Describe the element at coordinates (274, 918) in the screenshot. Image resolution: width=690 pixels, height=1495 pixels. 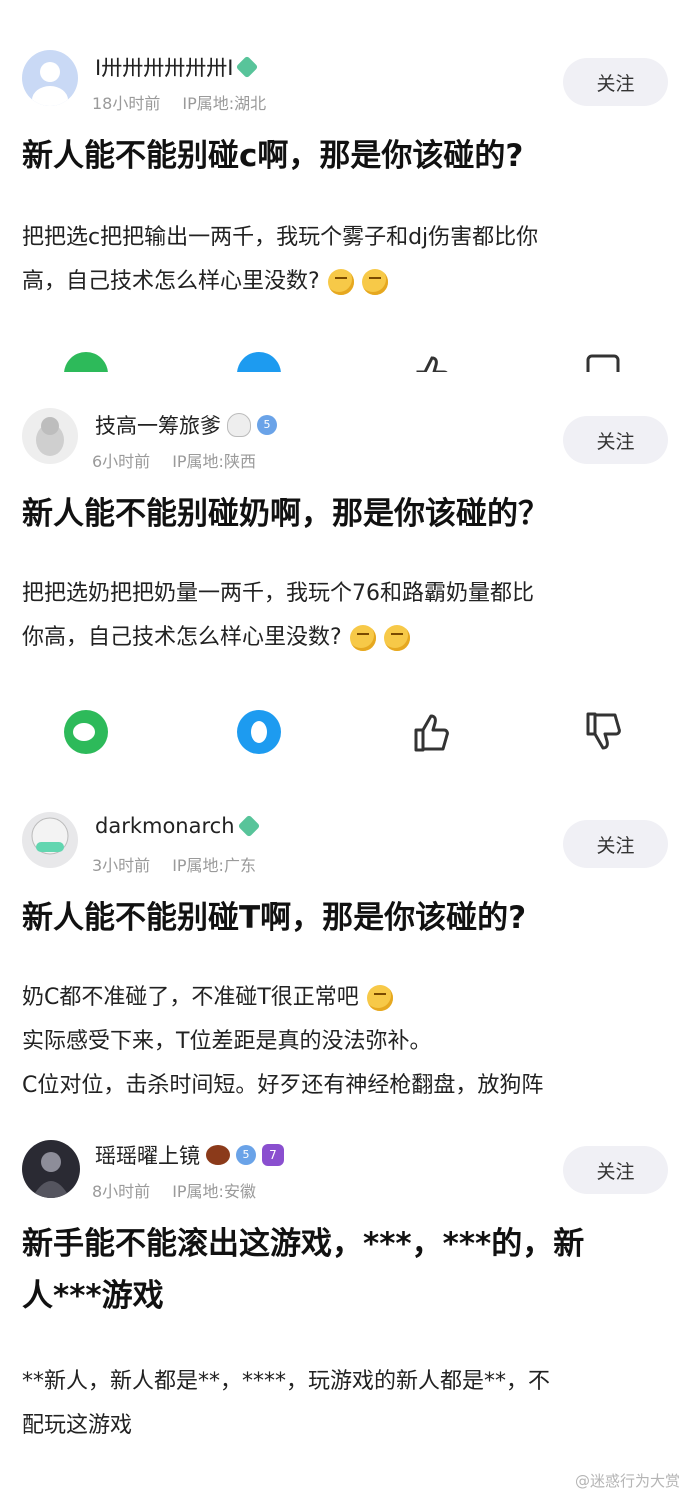
I see `post-title: 新人能不能别碰T啊，那是你该碰的?` at that location.